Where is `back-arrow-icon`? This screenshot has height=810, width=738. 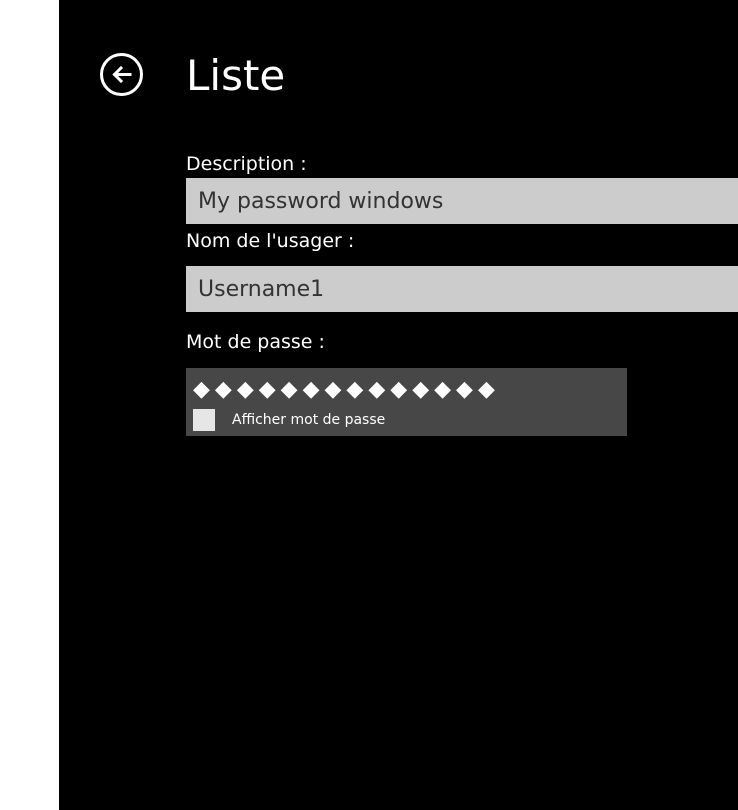 back-arrow-icon is located at coordinates (122, 74).